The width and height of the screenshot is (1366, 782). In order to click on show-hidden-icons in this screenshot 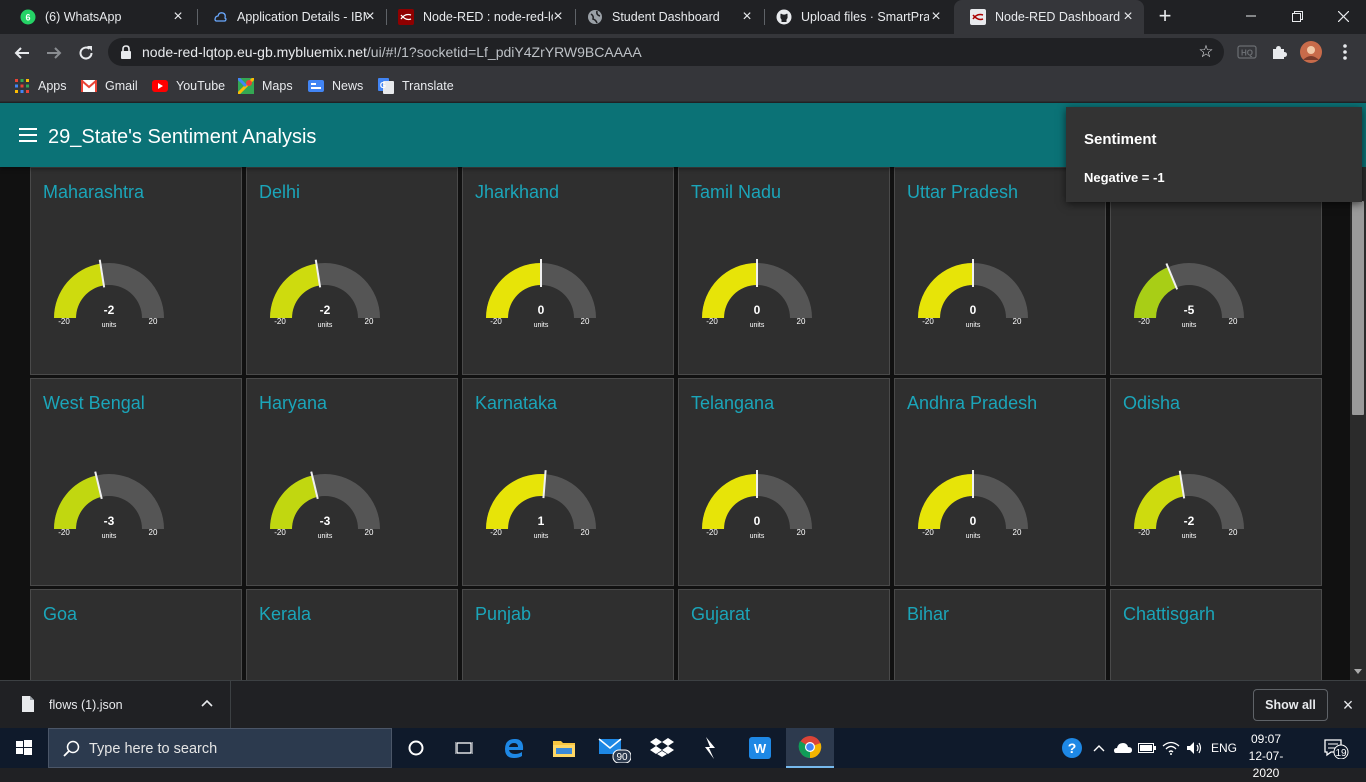, I will do `click(1099, 748)`.